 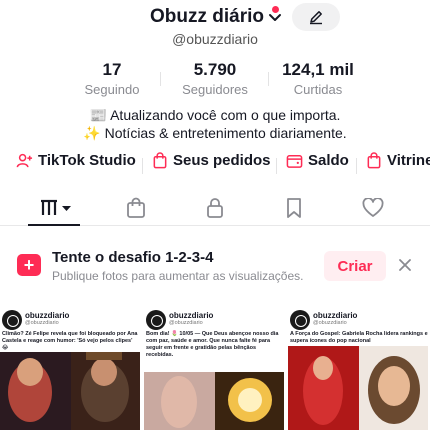 I want to click on videos-grid-icon, so click(x=56, y=207).